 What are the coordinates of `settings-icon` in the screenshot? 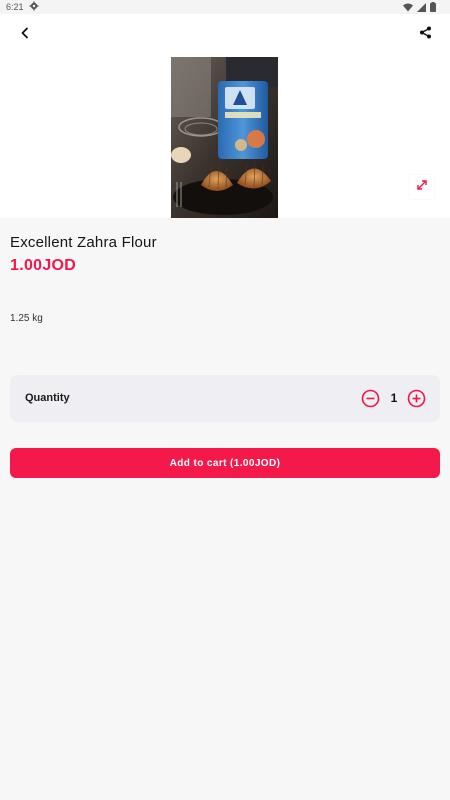 It's located at (34, 6).